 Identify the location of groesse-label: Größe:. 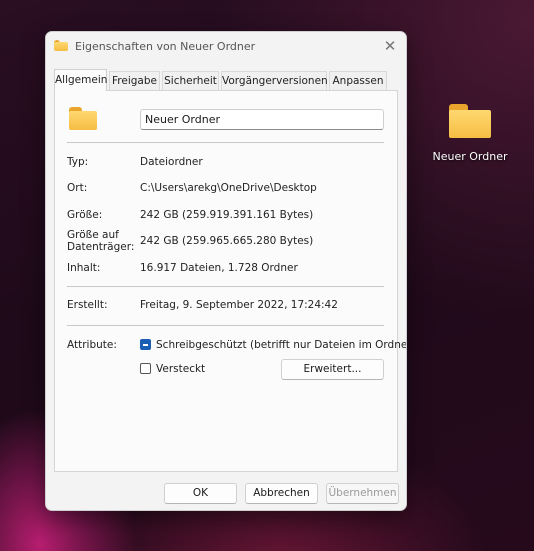
(85, 215).